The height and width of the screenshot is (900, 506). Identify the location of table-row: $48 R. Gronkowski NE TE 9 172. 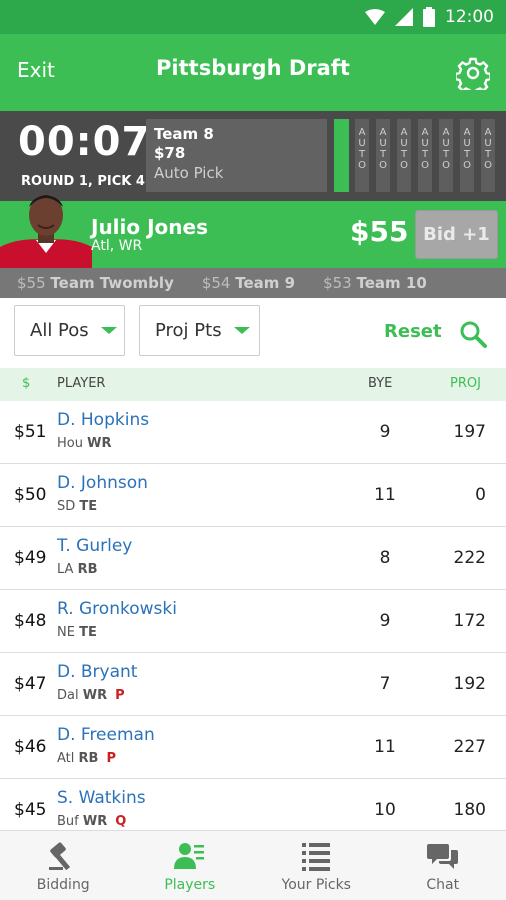
(253, 621).